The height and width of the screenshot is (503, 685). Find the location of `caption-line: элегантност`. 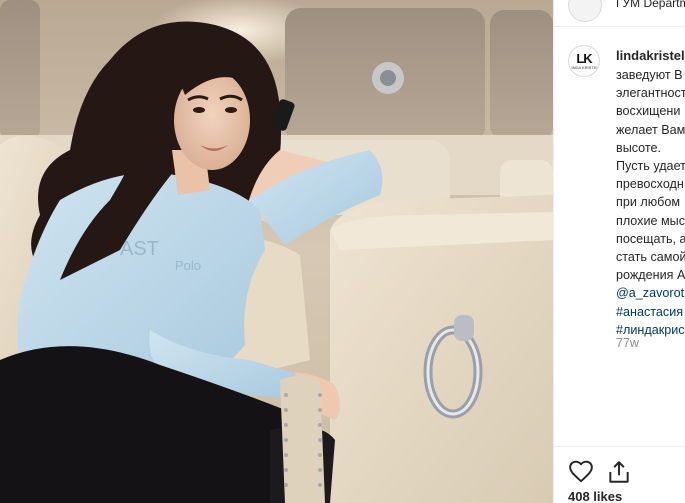

caption-line: элегантност is located at coordinates (650, 93).